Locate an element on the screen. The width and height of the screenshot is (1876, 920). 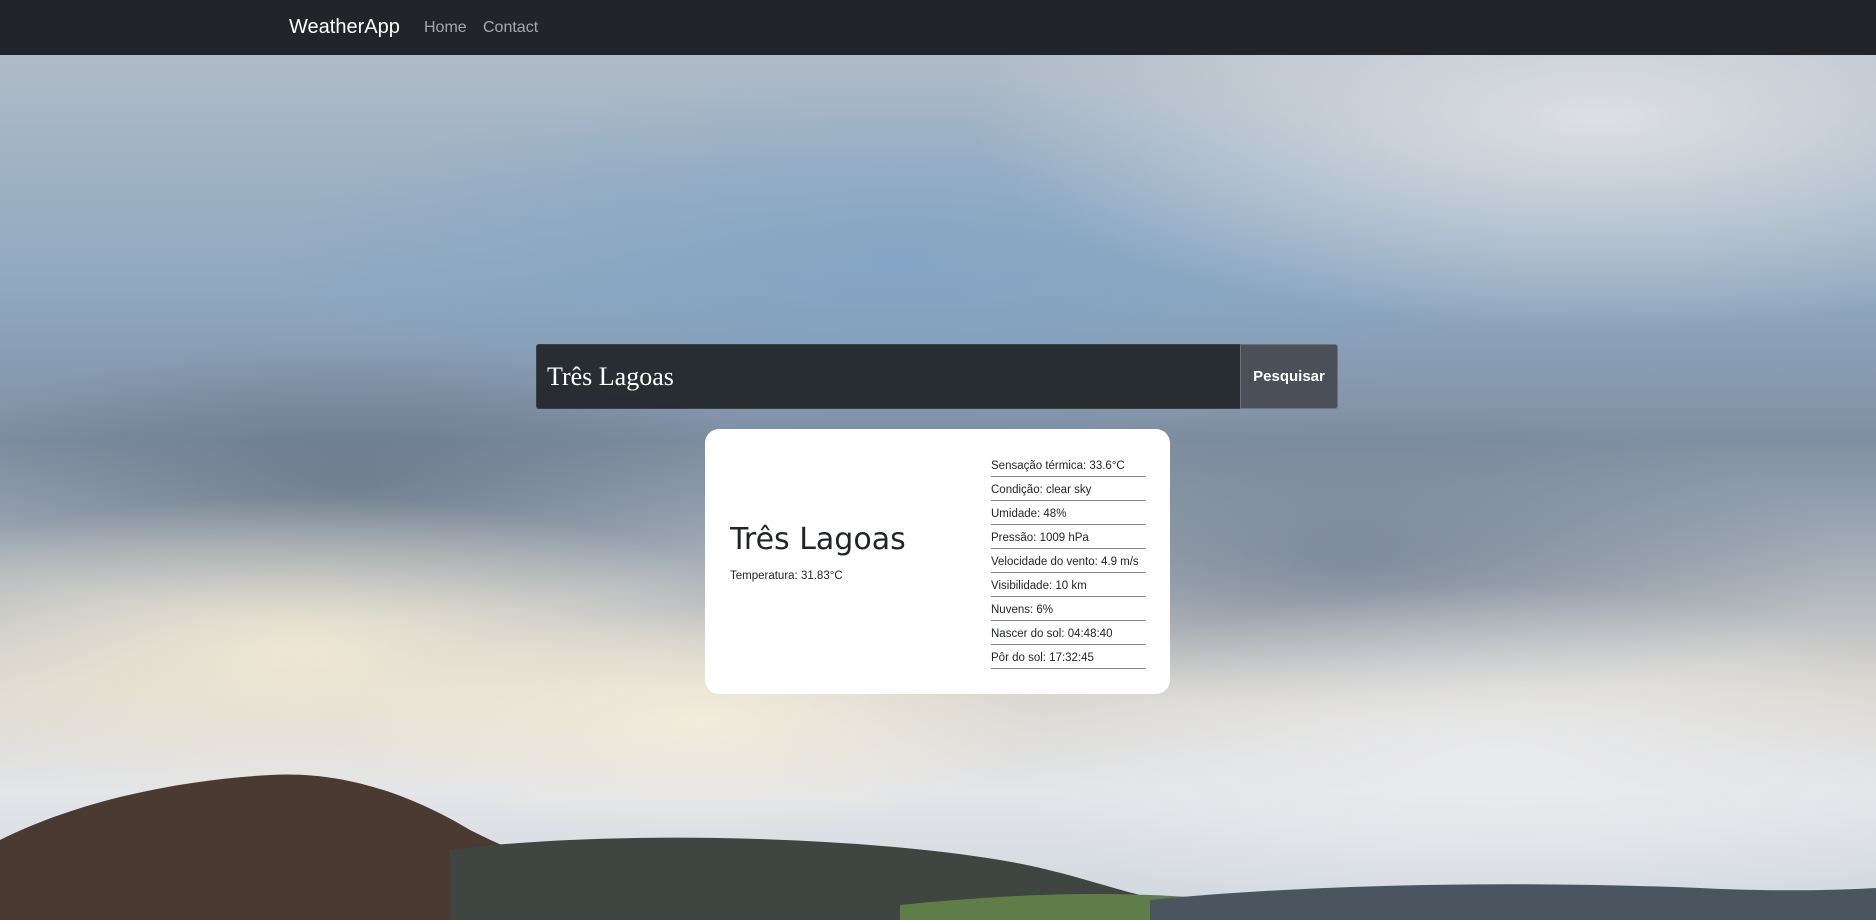
city-search-input is located at coordinates (888, 376).